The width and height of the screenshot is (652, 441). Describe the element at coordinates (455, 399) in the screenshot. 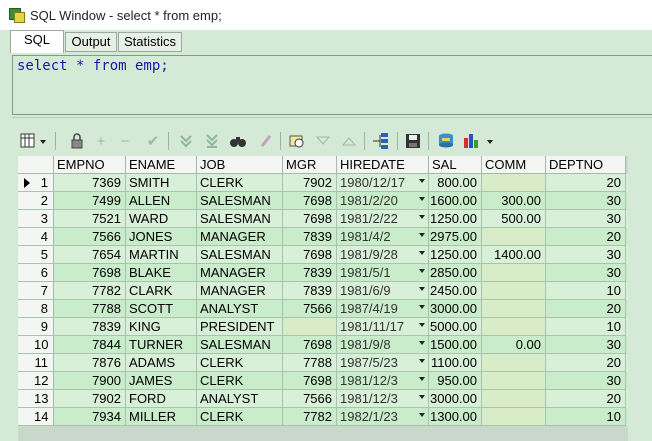

I see `cell-sal: 3000.00` at that location.